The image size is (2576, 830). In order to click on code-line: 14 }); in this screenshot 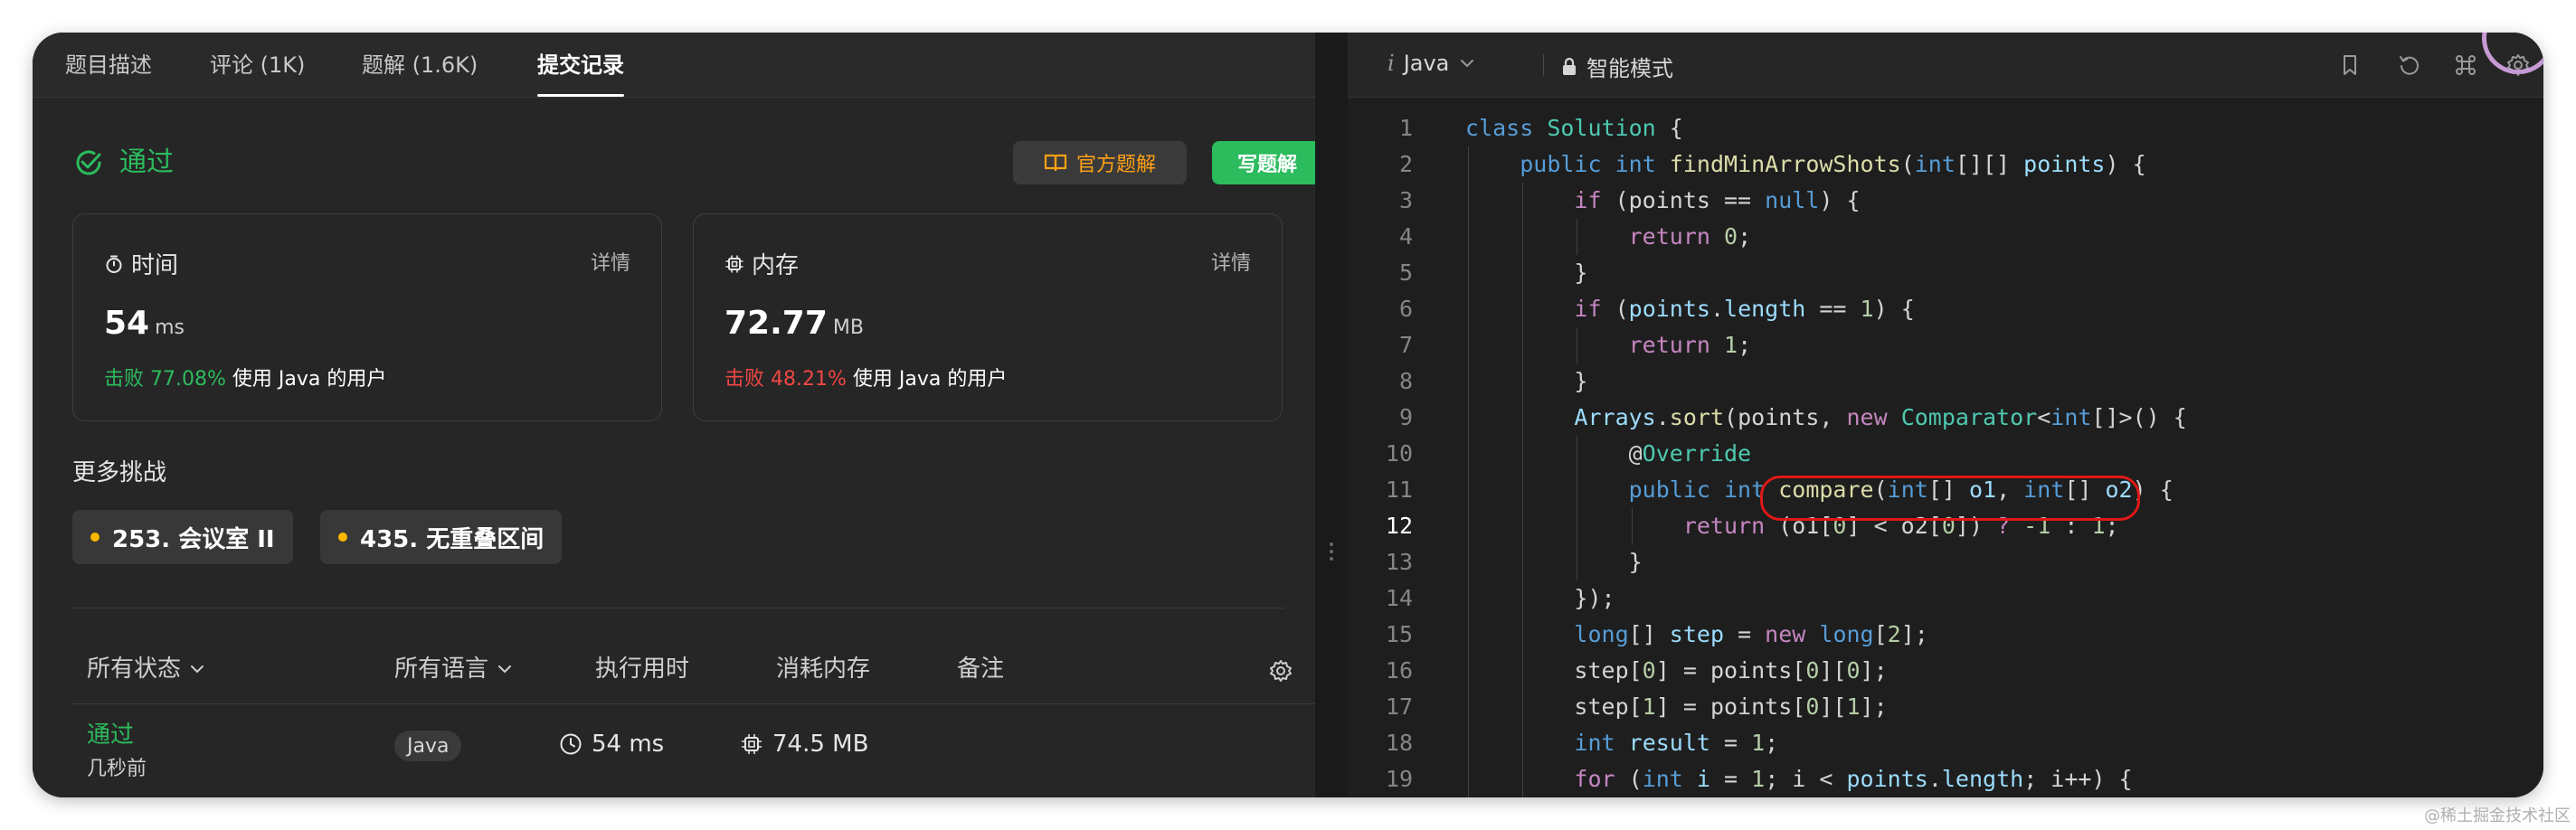, I will do `click(1945, 598)`.